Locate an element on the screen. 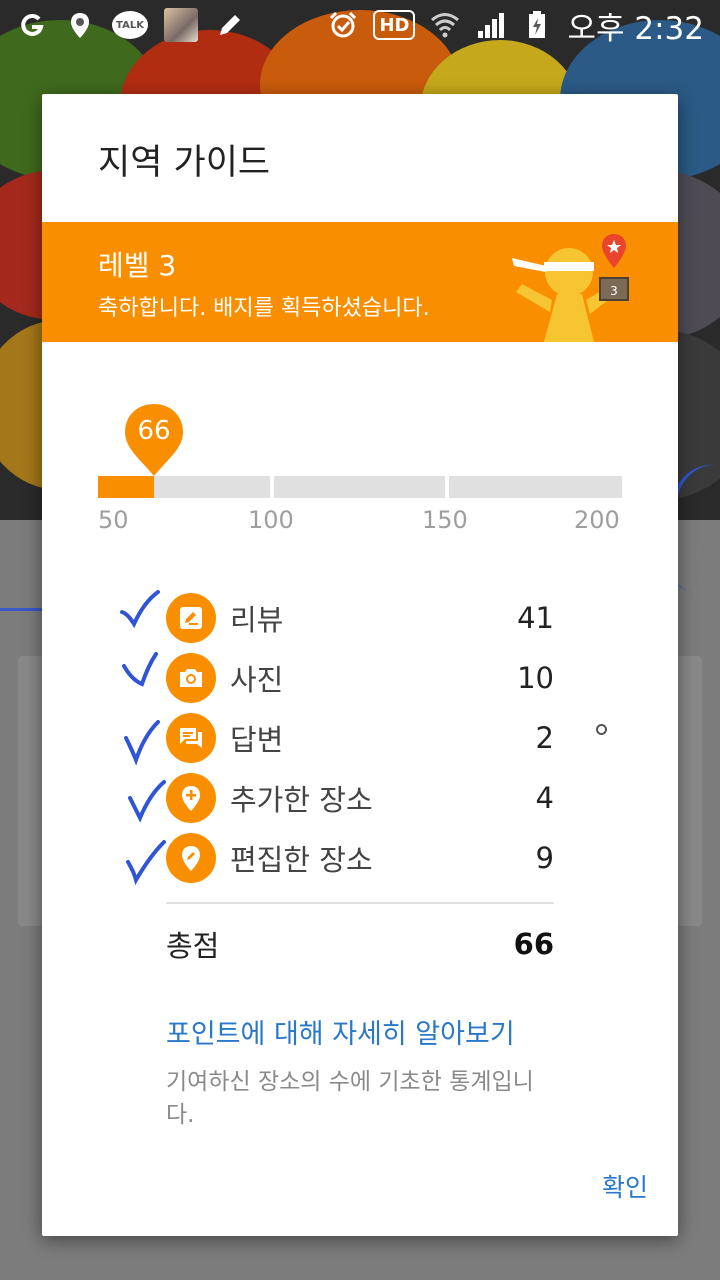 The image size is (720, 1280). stat-row-edited-places: 편집한 장소 9 is located at coordinates (360, 858).